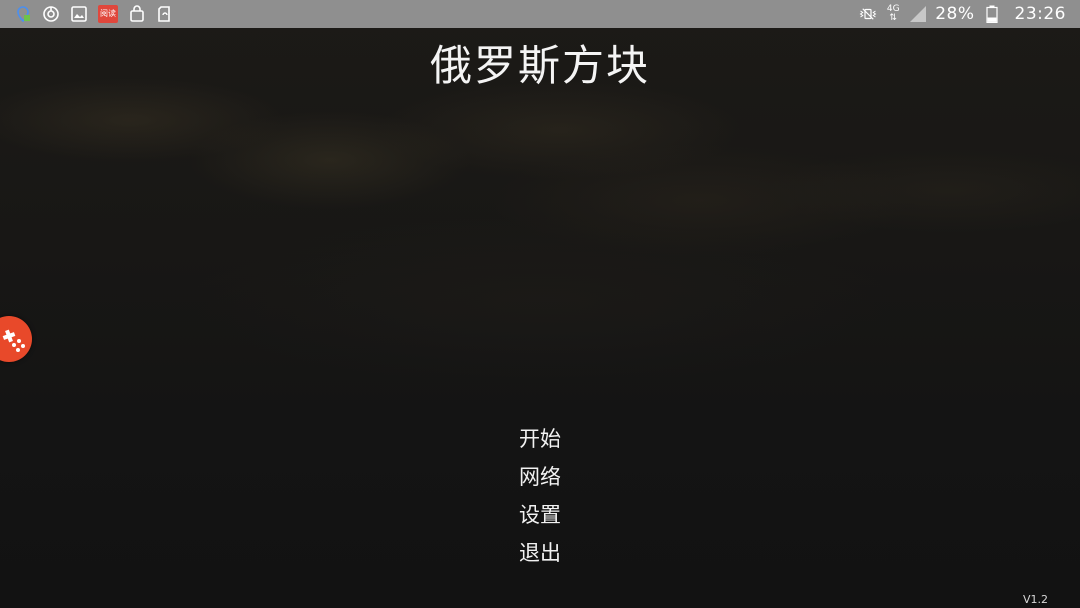  I want to click on clock: 23:26, so click(1040, 14).